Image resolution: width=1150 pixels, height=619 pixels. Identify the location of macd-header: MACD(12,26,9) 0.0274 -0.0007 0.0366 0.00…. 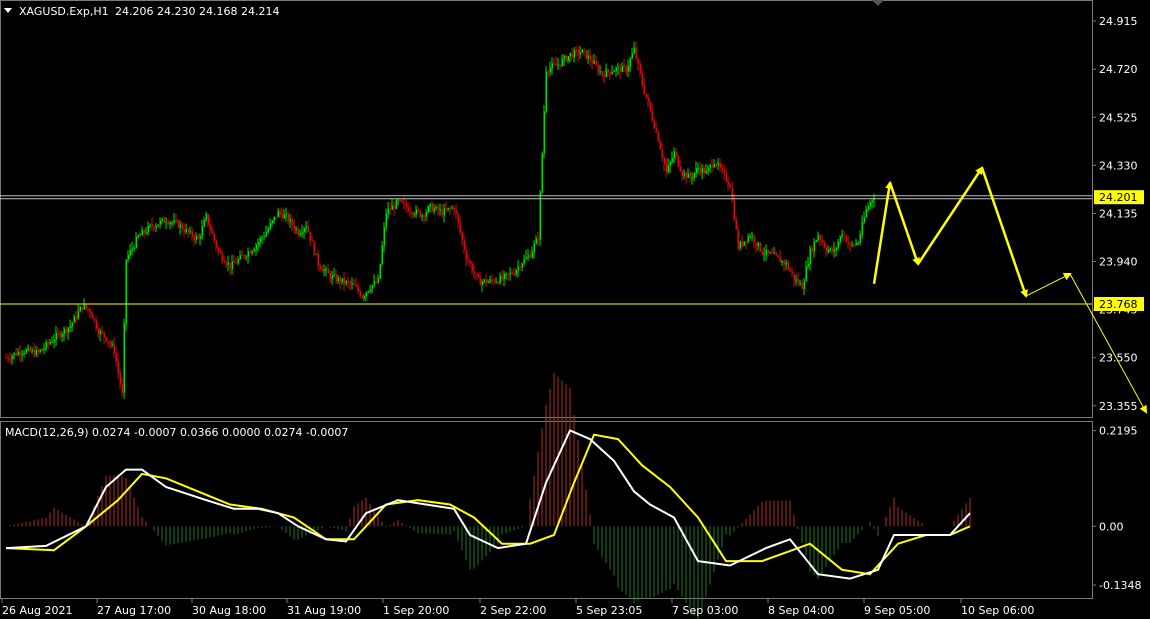
(176, 432).